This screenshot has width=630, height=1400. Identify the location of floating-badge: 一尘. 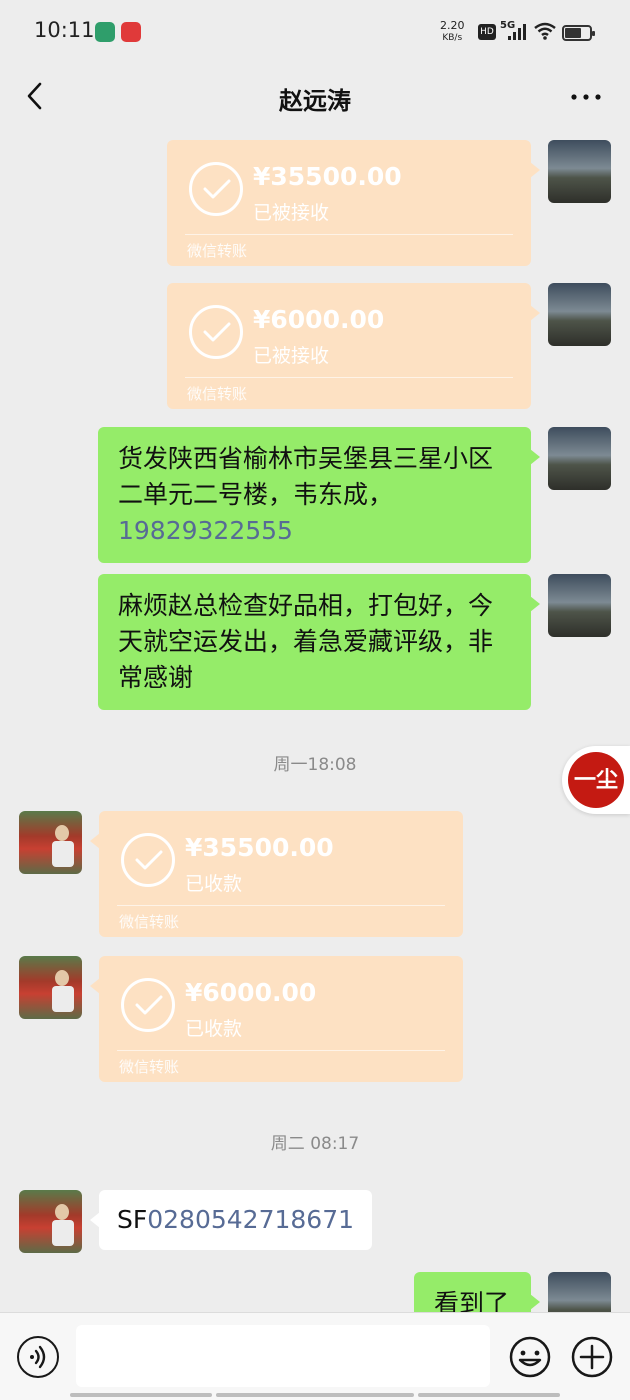
(596, 780).